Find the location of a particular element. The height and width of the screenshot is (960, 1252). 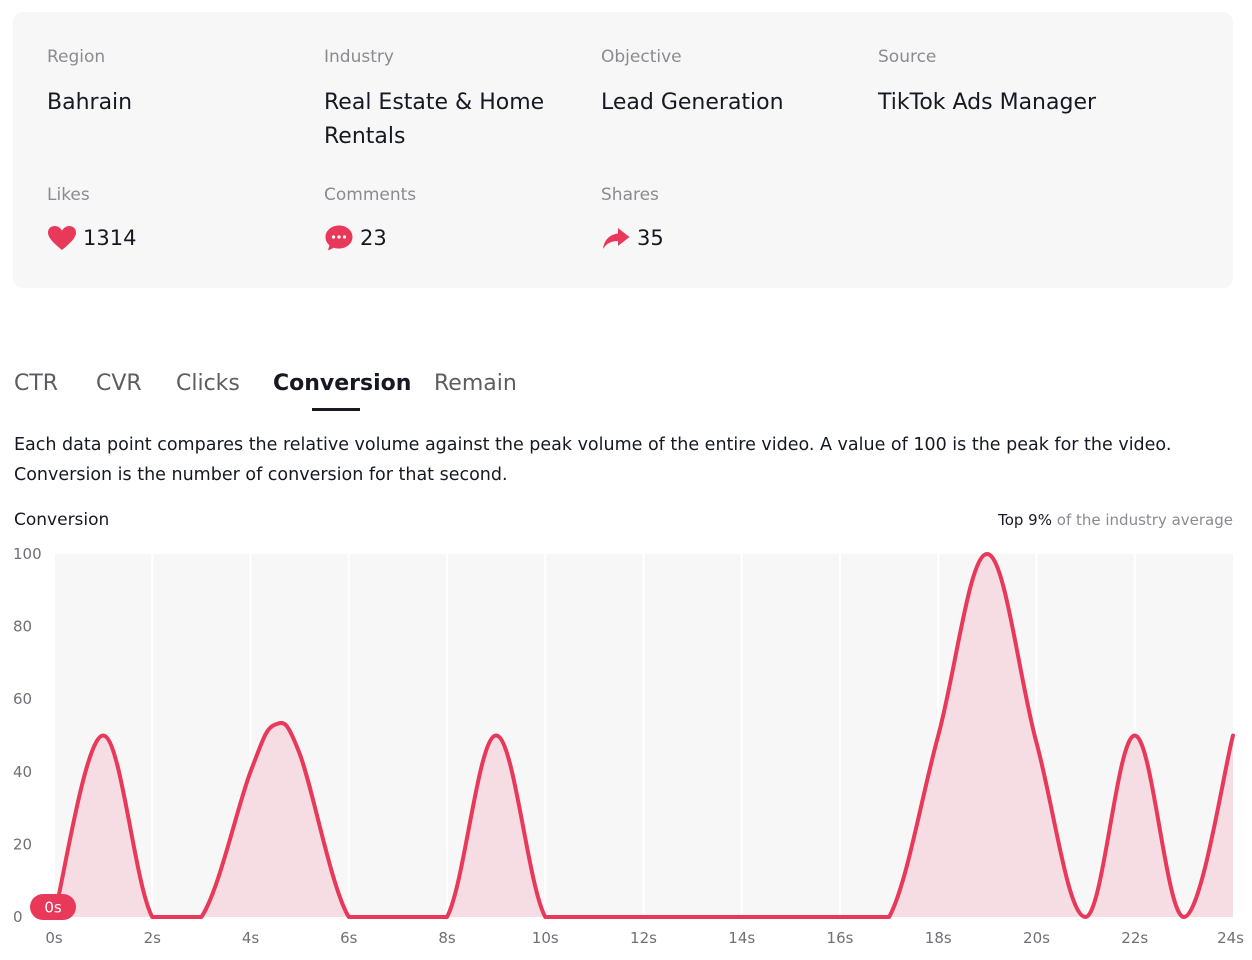

tab-conversion: Conversion is located at coordinates (342, 384).